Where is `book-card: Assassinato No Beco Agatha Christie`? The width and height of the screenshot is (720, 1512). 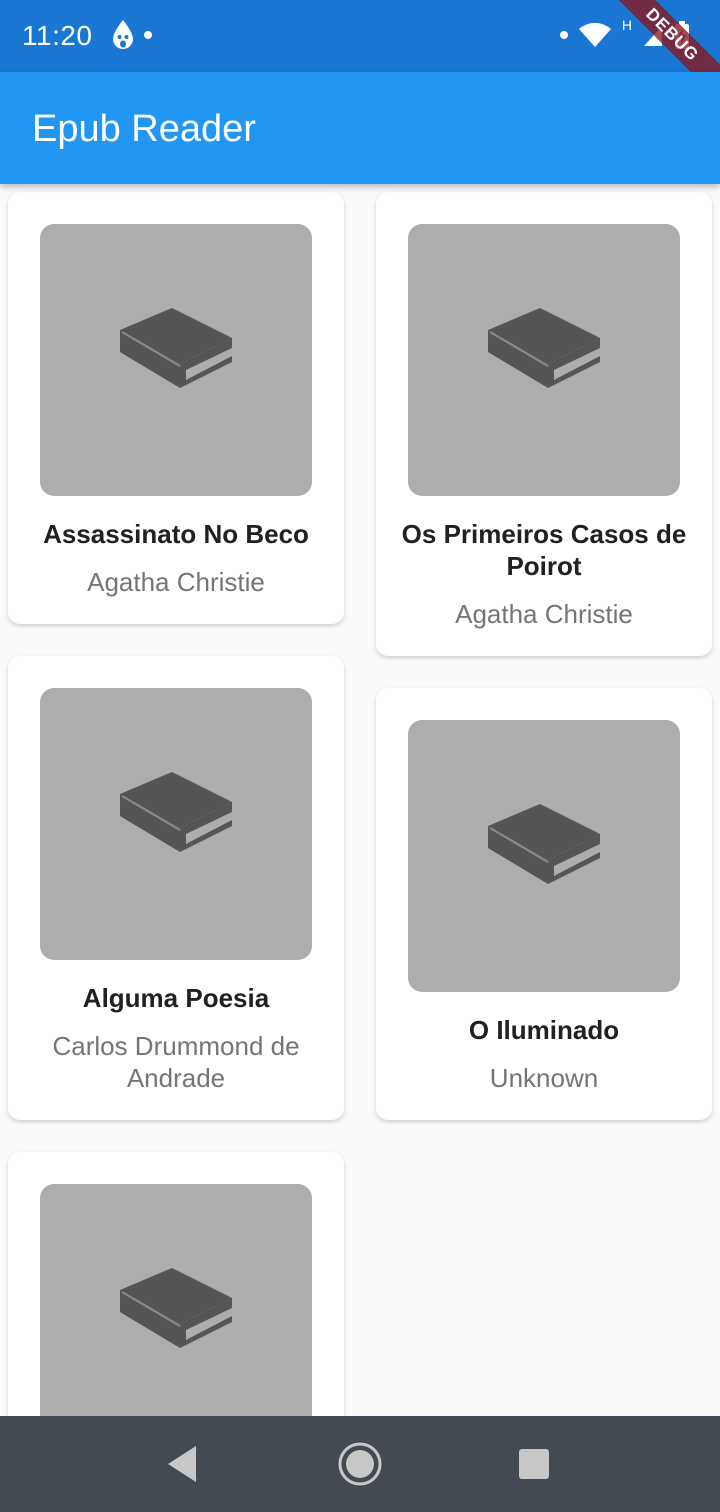
book-card: Assassinato No Beco Agatha Christie is located at coordinates (176, 408).